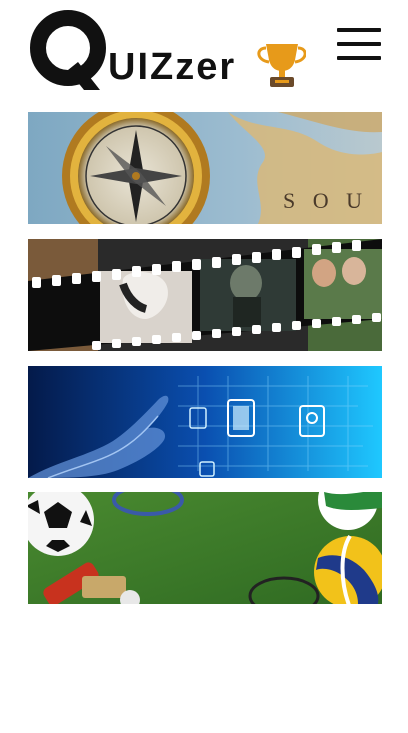 This screenshot has height=733, width=408. I want to click on hamburger-menu-icon, so click(359, 46).